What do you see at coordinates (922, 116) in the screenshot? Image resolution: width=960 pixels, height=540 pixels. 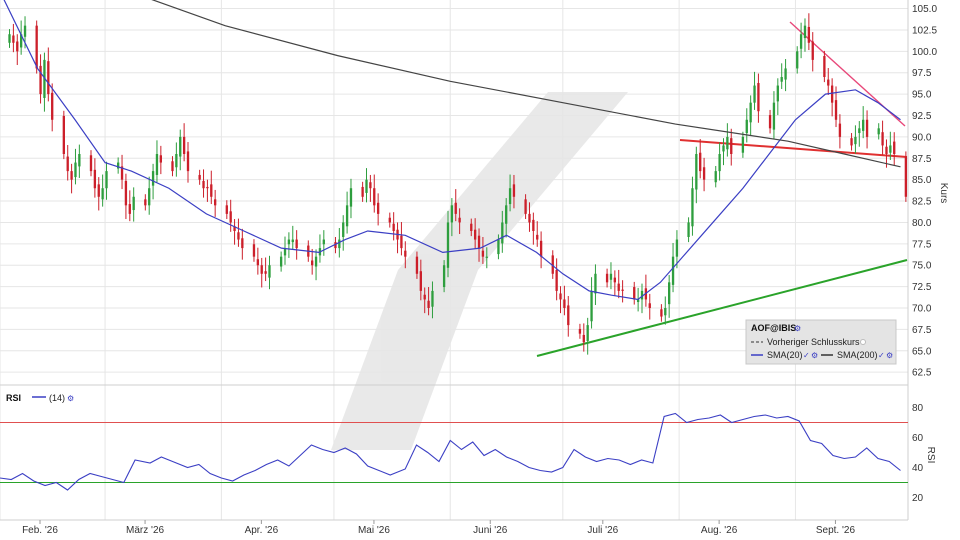 I see `price-tick-label: 92.5` at bounding box center [922, 116].